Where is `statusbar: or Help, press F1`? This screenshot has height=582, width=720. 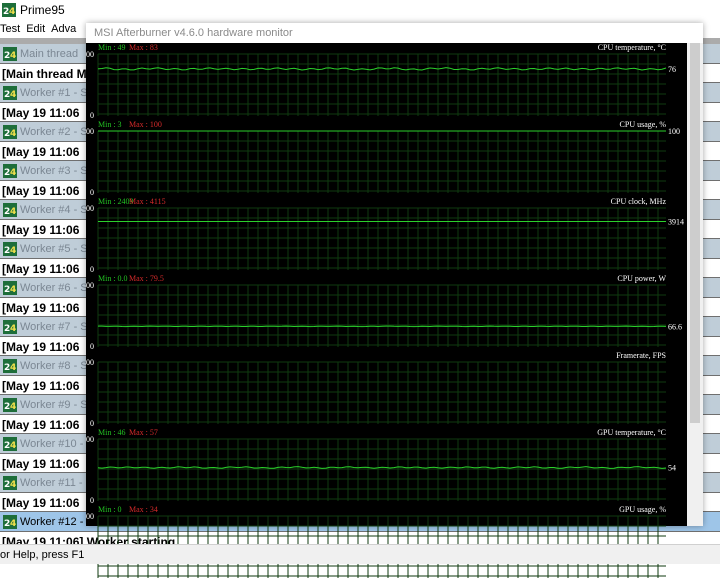
statusbar: or Help, press F1 is located at coordinates (360, 554).